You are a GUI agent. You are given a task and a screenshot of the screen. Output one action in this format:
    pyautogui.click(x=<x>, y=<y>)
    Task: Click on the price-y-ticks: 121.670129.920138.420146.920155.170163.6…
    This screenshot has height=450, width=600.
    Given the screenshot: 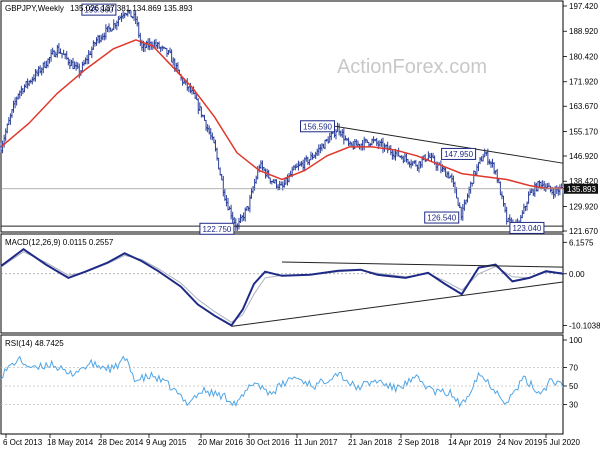 What is the action you would take?
    pyautogui.click(x=580, y=119)
    